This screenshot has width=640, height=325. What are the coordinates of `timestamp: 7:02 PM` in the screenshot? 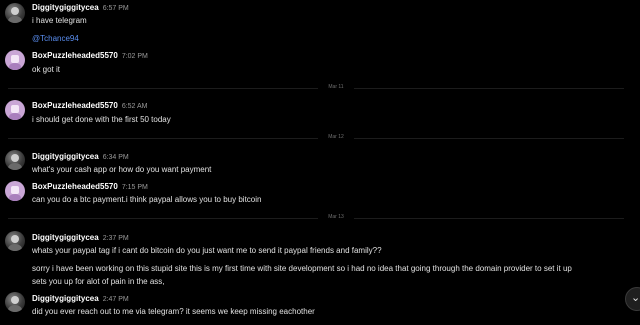 It's located at (134, 56).